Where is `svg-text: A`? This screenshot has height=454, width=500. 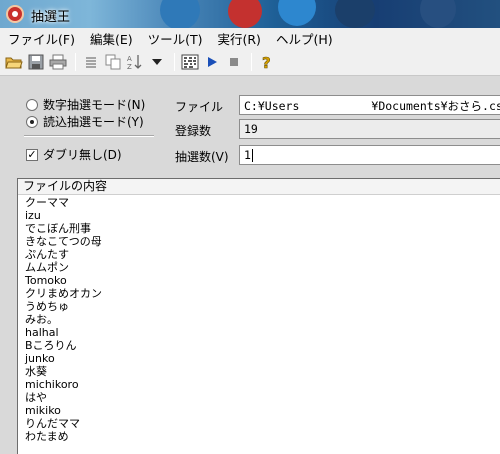
svg-text: A is located at coordinates (129, 59).